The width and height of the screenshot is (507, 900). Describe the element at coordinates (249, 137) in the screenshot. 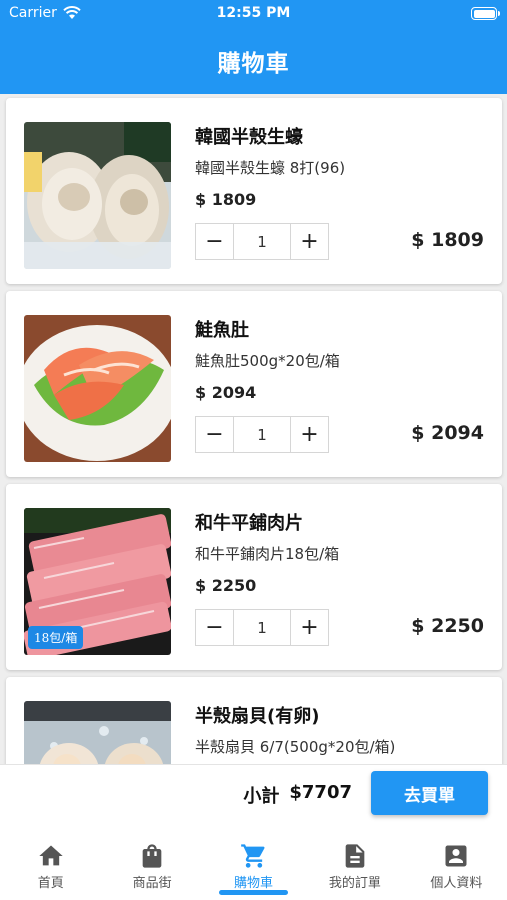

I see `item-name: 韓國半殼生蠔` at that location.